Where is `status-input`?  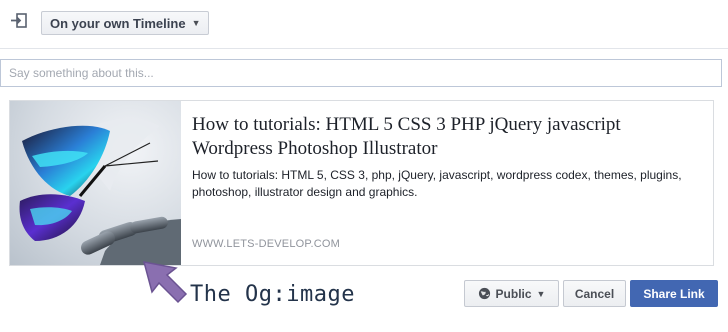
status-input is located at coordinates (361, 73).